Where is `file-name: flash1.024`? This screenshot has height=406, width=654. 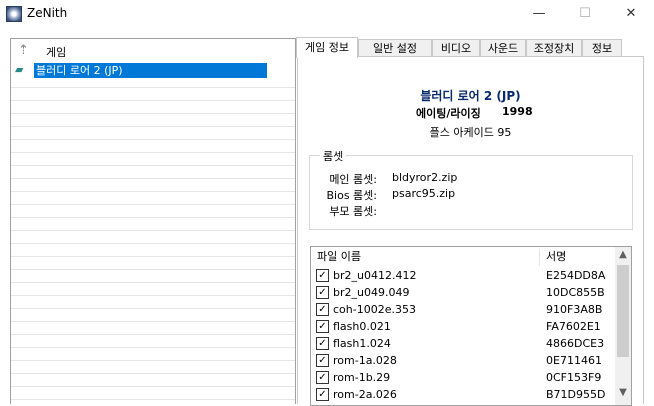
file-name: flash1.024 is located at coordinates (362, 343).